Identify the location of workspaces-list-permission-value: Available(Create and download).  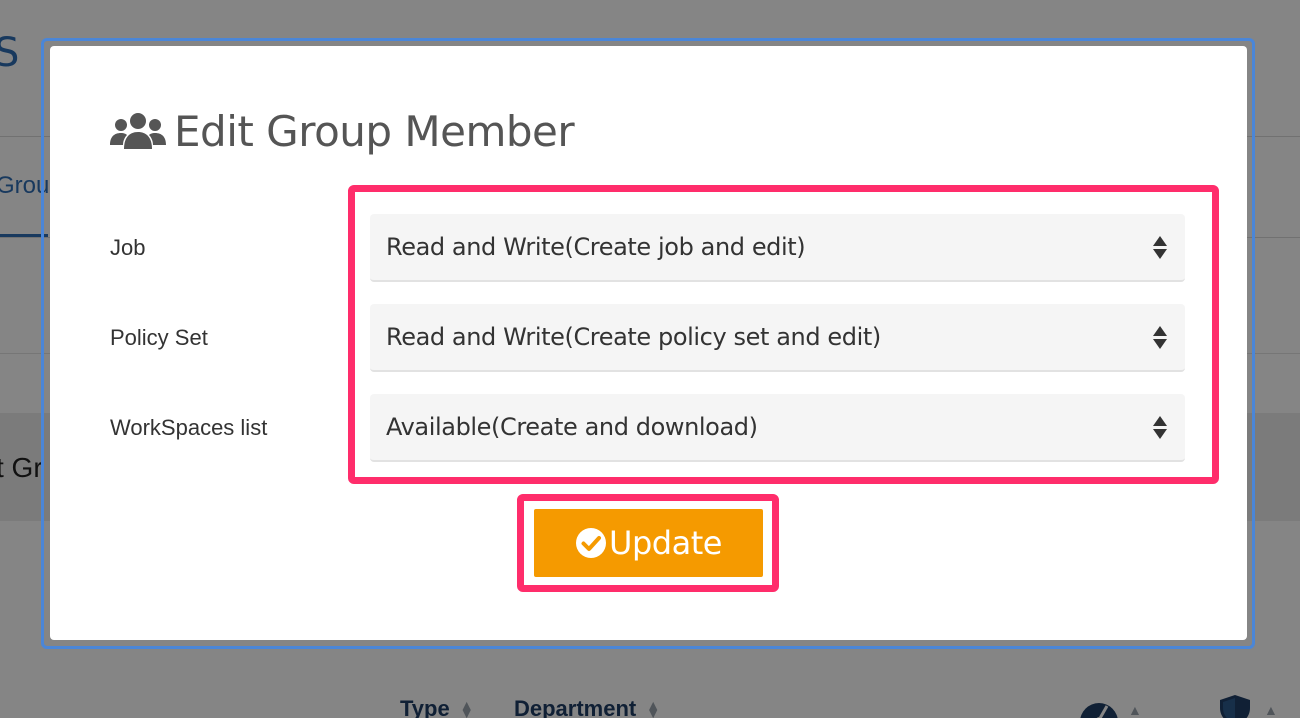
(572, 427).